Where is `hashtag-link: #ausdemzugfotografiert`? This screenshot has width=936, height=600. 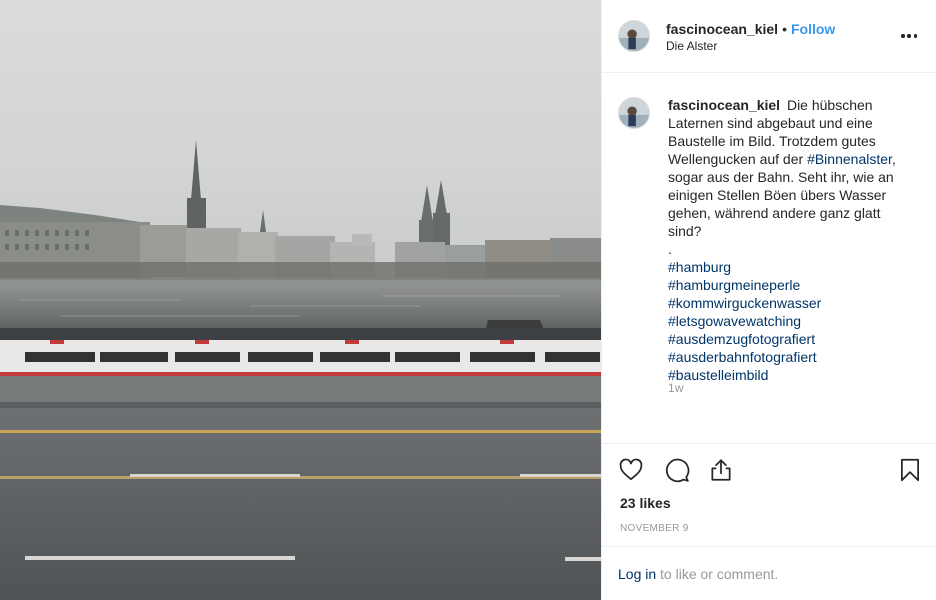
hashtag-link: #ausdemzugfotografiert is located at coordinates (792, 339).